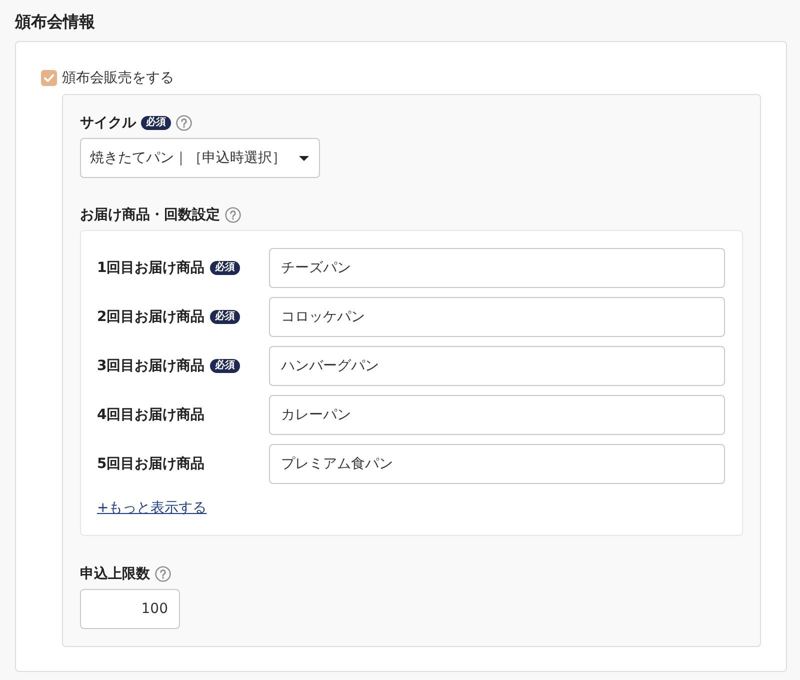 The image size is (800, 680). What do you see at coordinates (497, 415) in the screenshot?
I see `product-field: カレーパン` at bounding box center [497, 415].